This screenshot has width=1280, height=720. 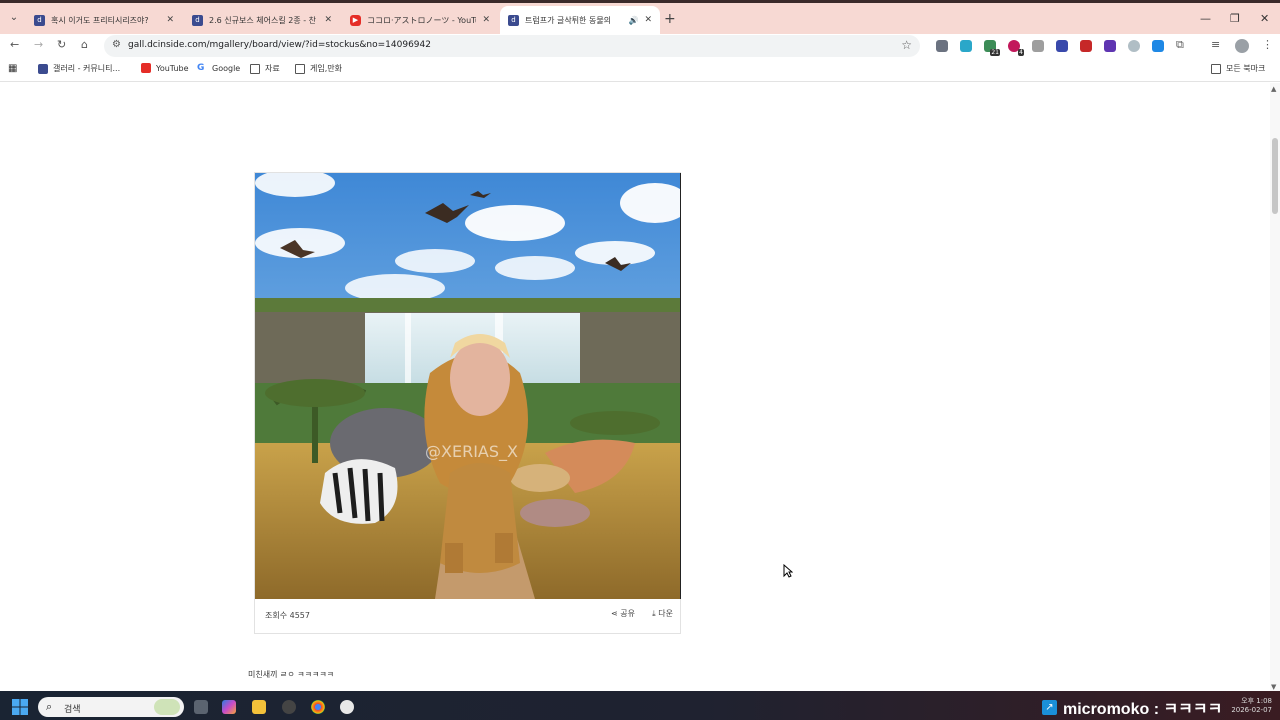 I want to click on bookmark-folder-data: 자료, so click(x=265, y=68).